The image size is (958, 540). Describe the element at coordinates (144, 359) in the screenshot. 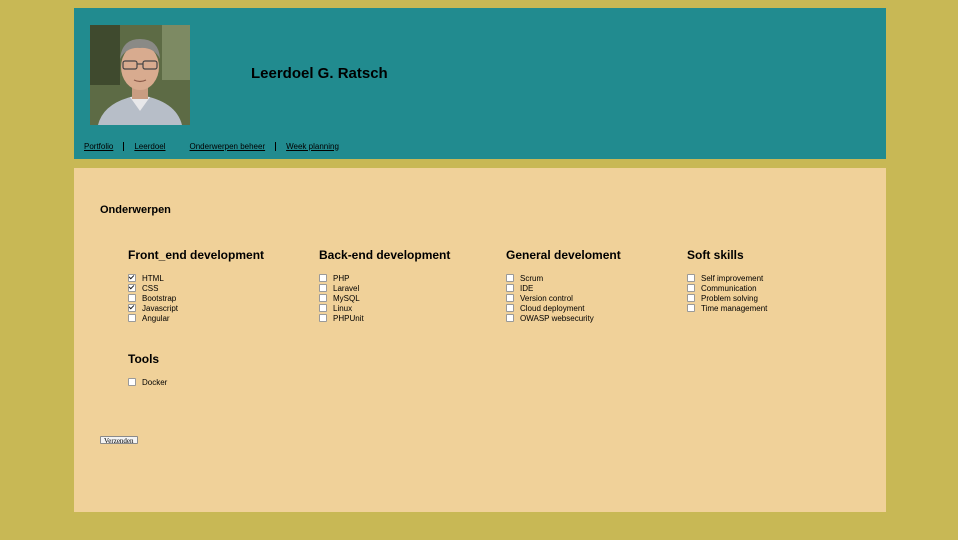

I see `group-title: Tools` at that location.